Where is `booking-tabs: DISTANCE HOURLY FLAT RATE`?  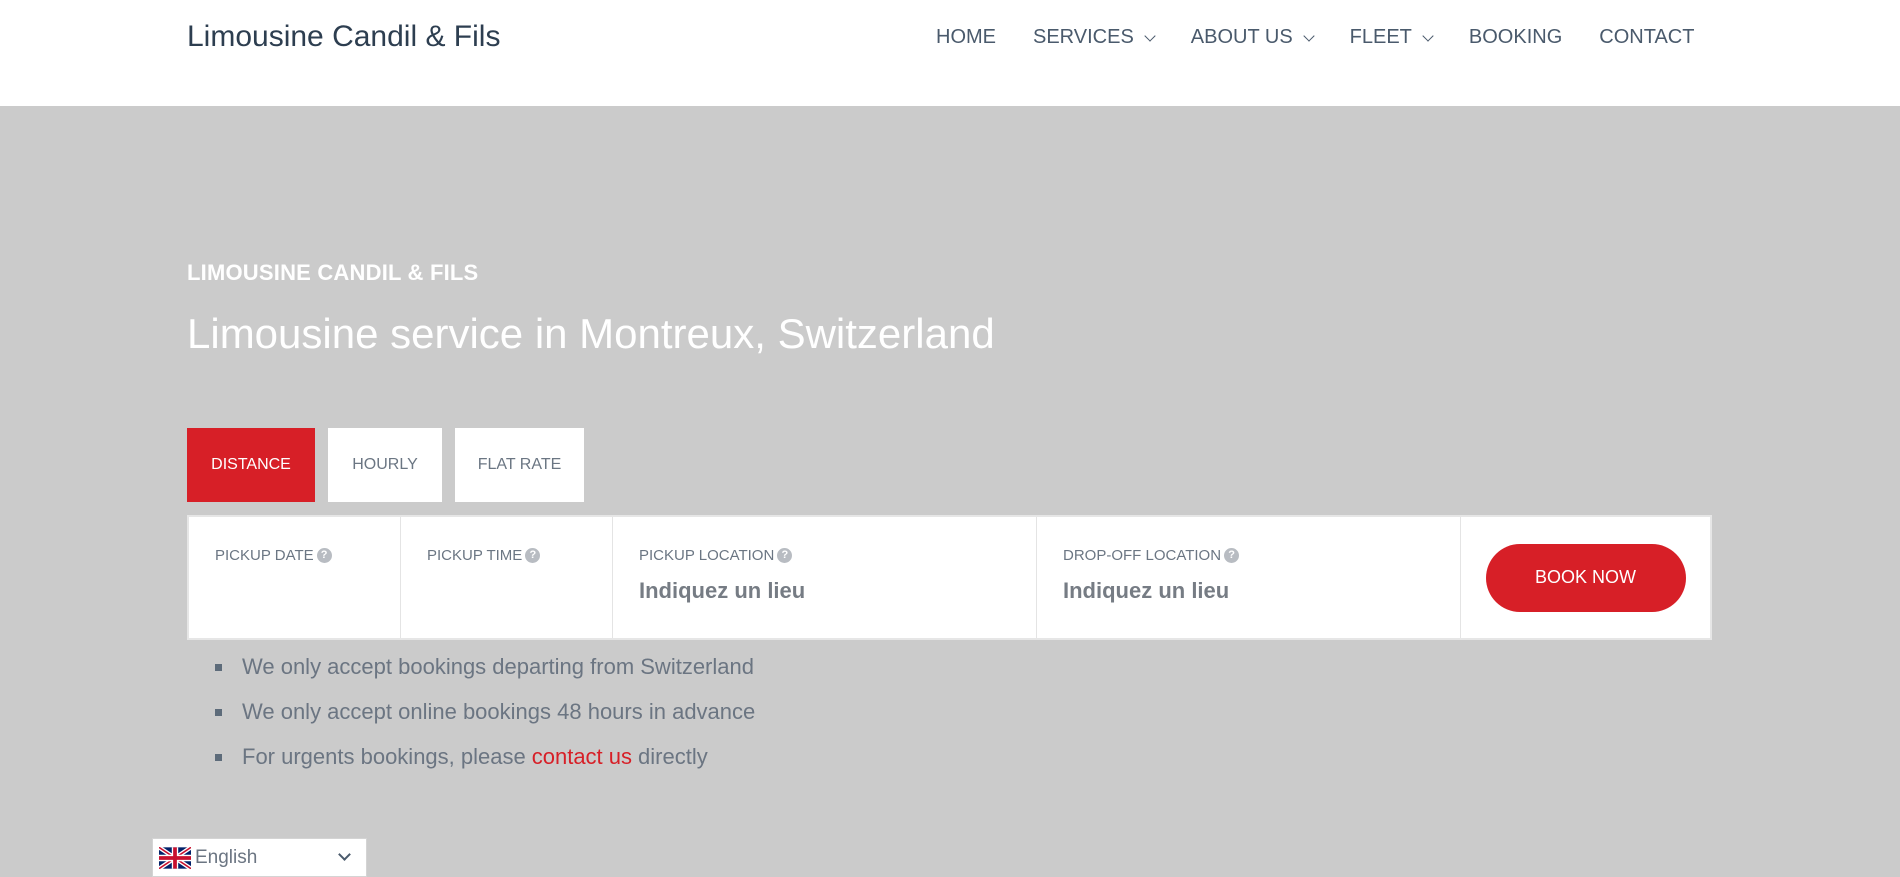
booking-tabs: DISTANCE HOURLY FLAT RATE is located at coordinates (392, 465).